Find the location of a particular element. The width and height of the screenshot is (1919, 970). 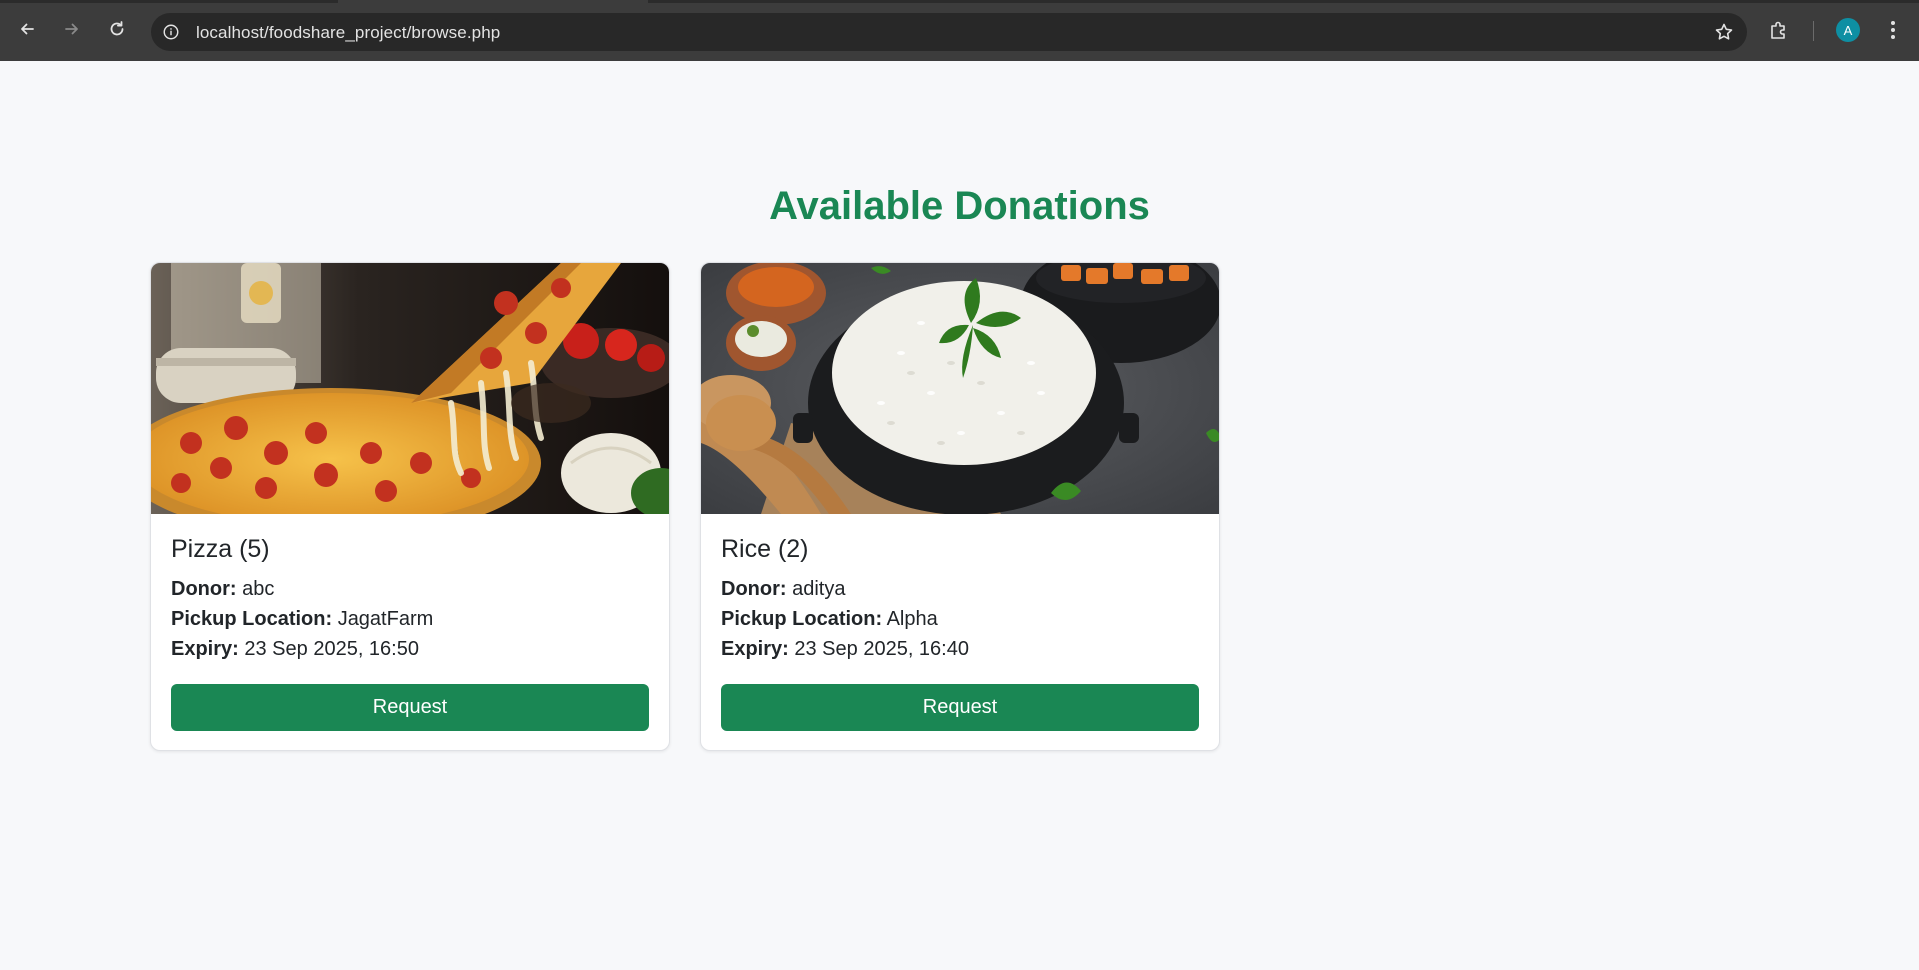

donation-title: Rice (2) is located at coordinates (765, 549).